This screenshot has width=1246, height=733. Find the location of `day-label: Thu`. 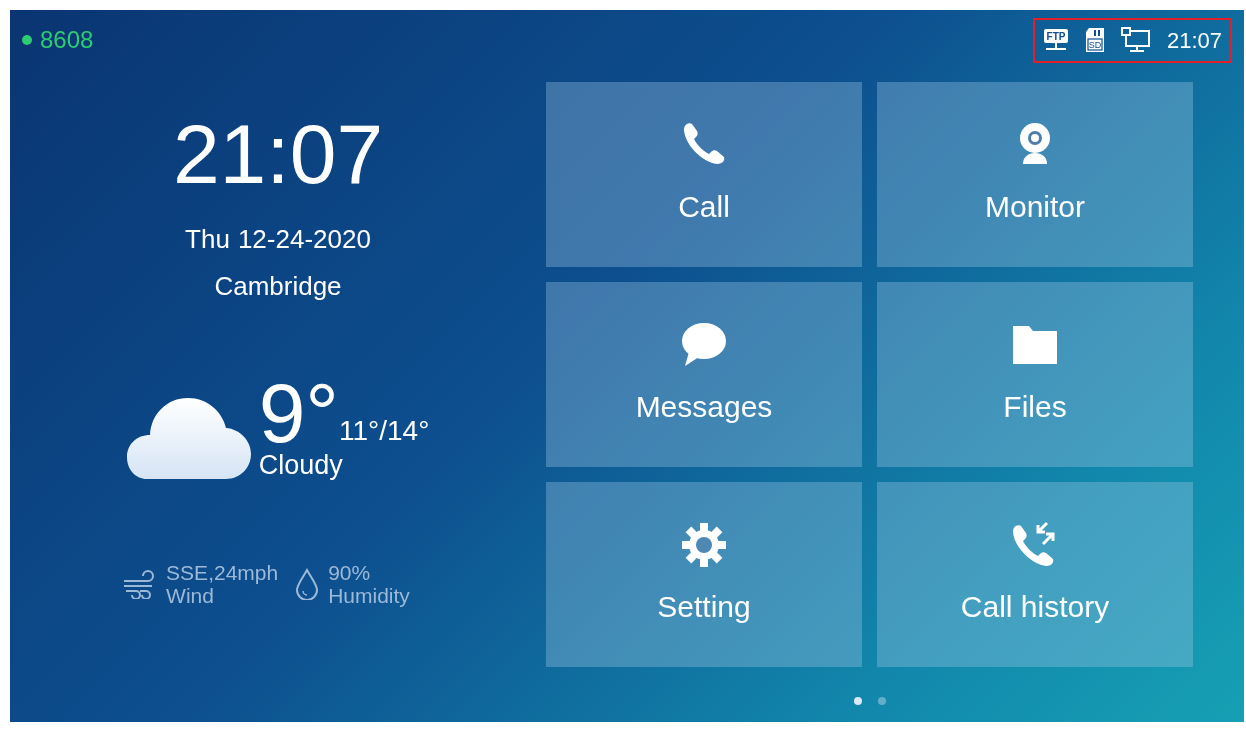

day-label: Thu is located at coordinates (207, 239).